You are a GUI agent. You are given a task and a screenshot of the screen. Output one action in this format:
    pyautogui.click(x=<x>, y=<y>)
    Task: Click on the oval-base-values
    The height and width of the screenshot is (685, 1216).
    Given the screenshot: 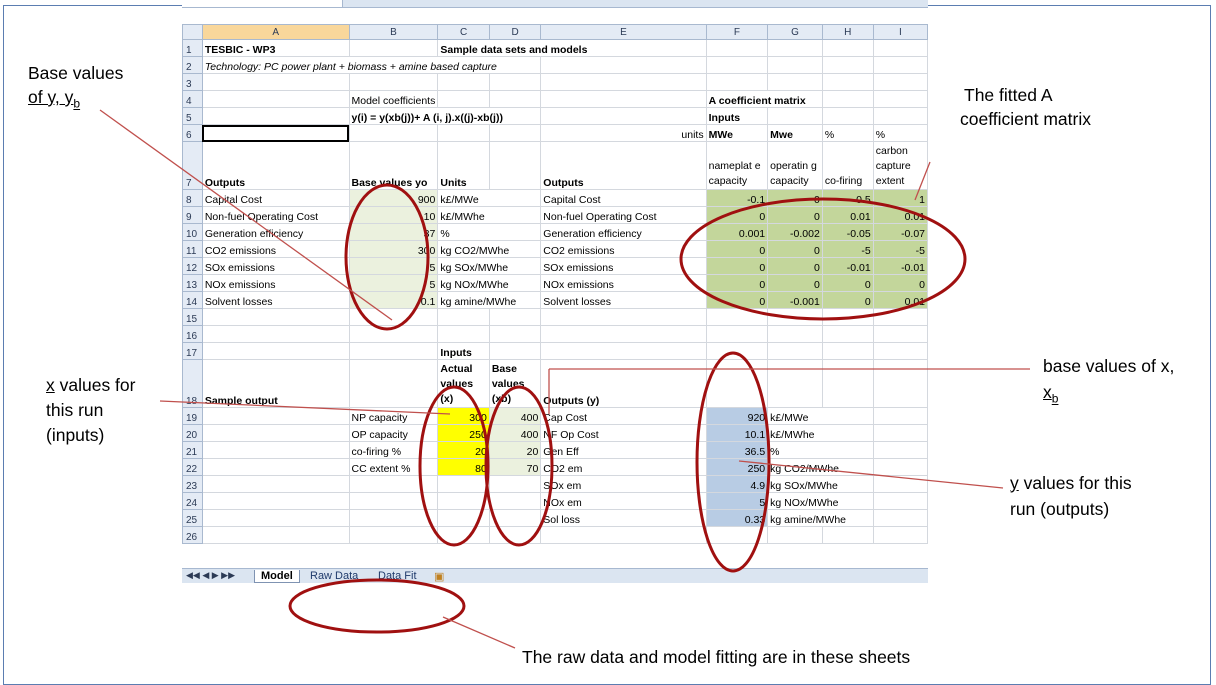 What is the action you would take?
    pyautogui.click(x=387, y=257)
    